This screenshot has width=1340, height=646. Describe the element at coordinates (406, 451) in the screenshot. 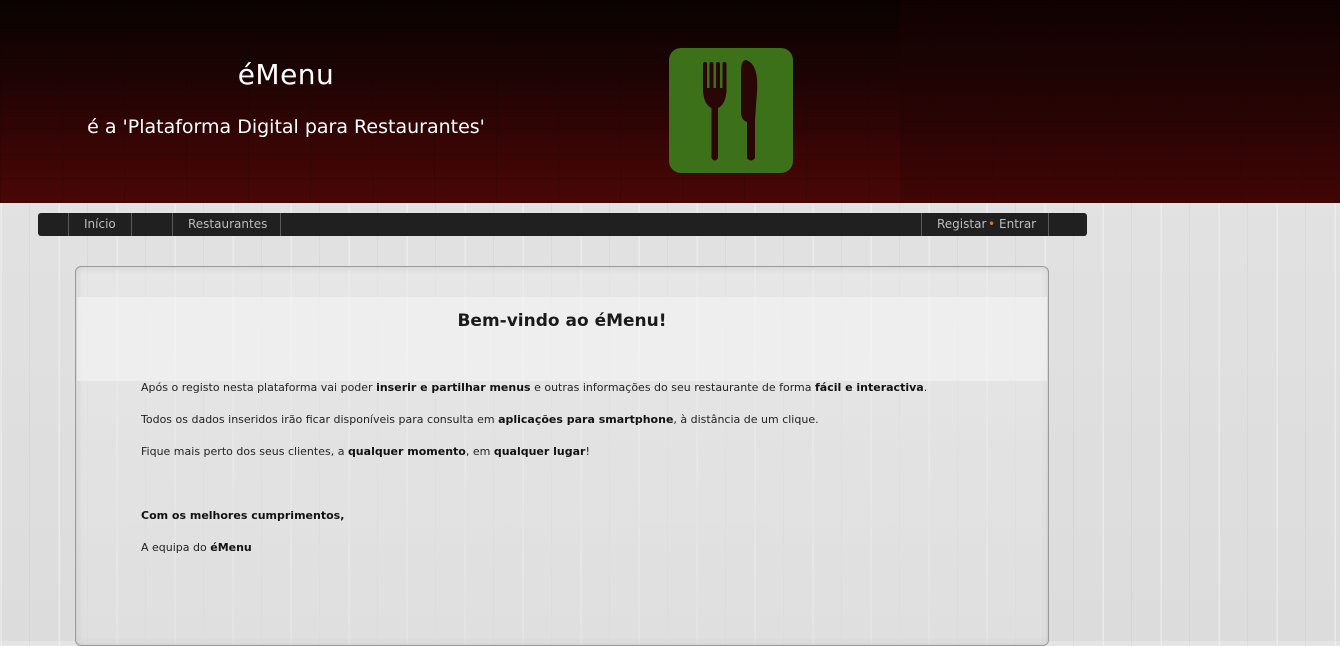

I see `emphasis-text: qualquer momento` at that location.